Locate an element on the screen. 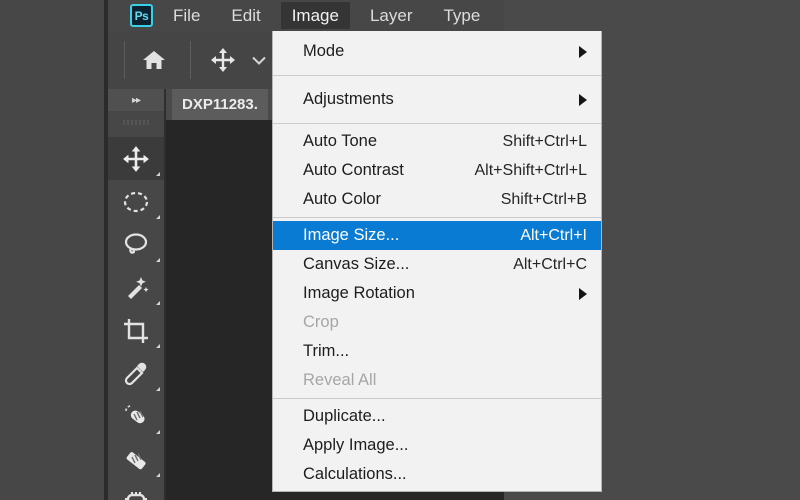 This screenshot has width=800, height=500. menu-item-shortcut: Alt+Ctrl+I is located at coordinates (553, 235).